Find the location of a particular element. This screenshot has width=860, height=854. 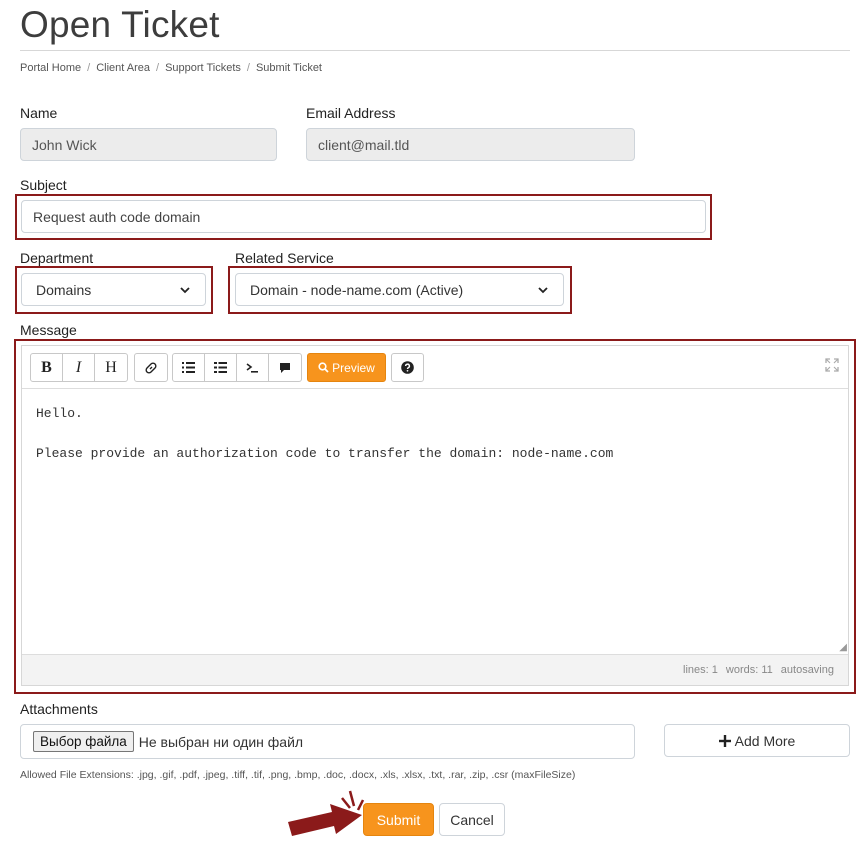

fullscreen-icon is located at coordinates (832, 365).